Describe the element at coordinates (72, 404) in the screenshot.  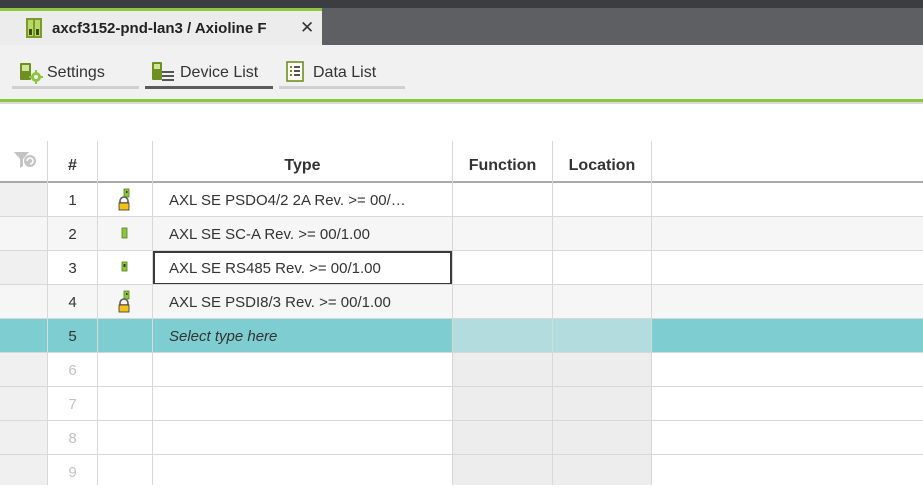
I see `row-number: 7` at that location.